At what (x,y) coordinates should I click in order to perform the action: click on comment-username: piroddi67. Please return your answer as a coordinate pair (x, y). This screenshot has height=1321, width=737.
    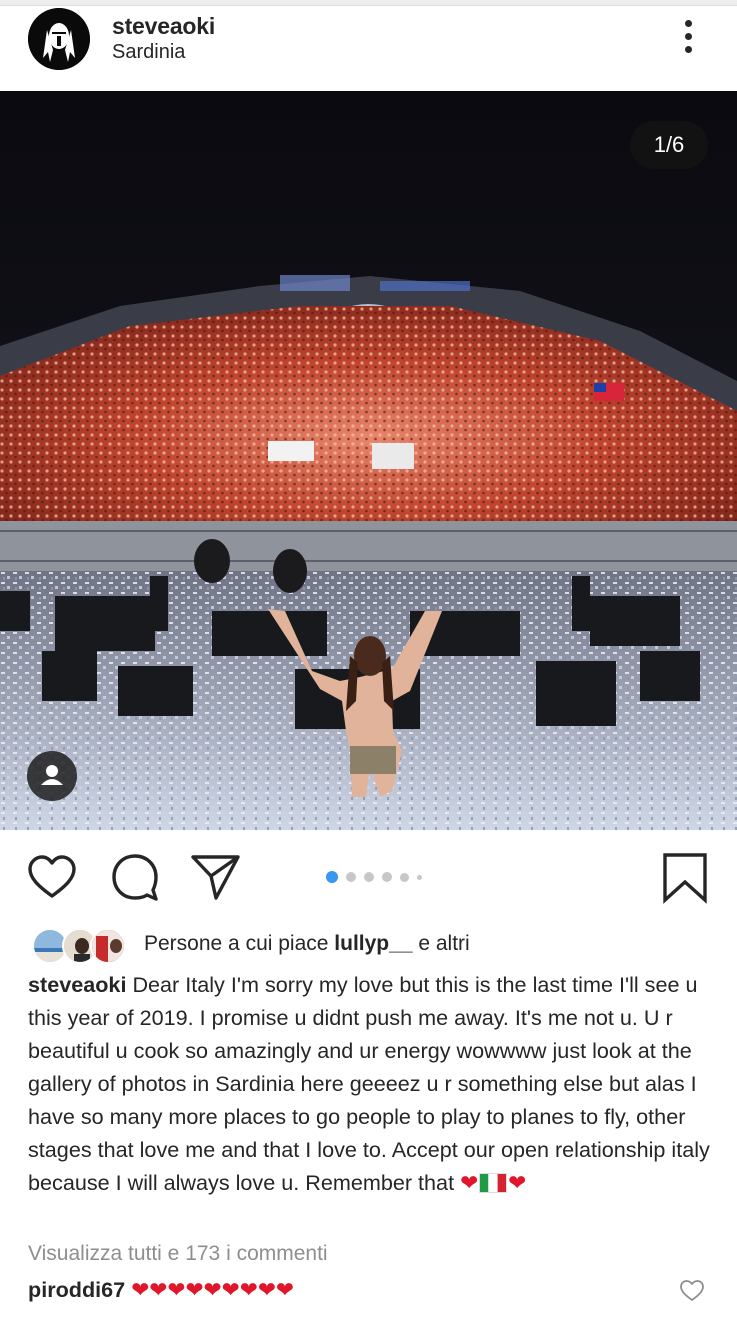
    Looking at the image, I should click on (76, 1289).